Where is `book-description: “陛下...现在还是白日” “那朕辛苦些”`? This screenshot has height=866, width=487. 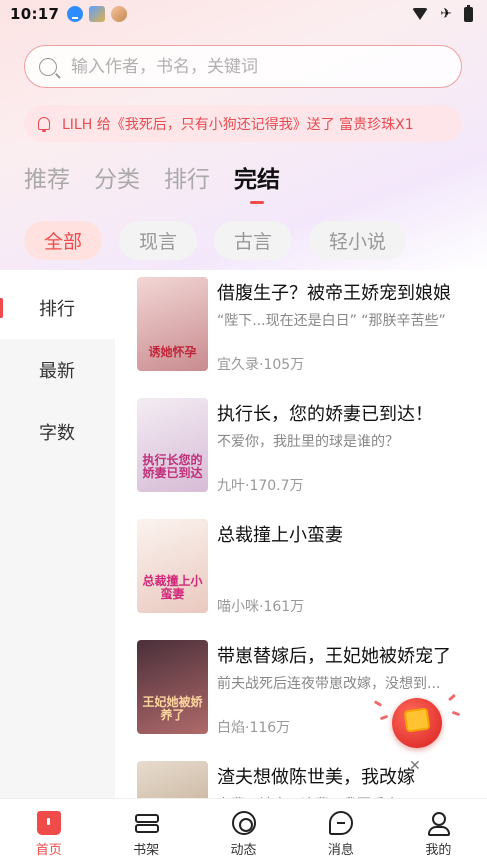
book-description: “陛下...现在还是白日” “那朕辛苦些” is located at coordinates (331, 321).